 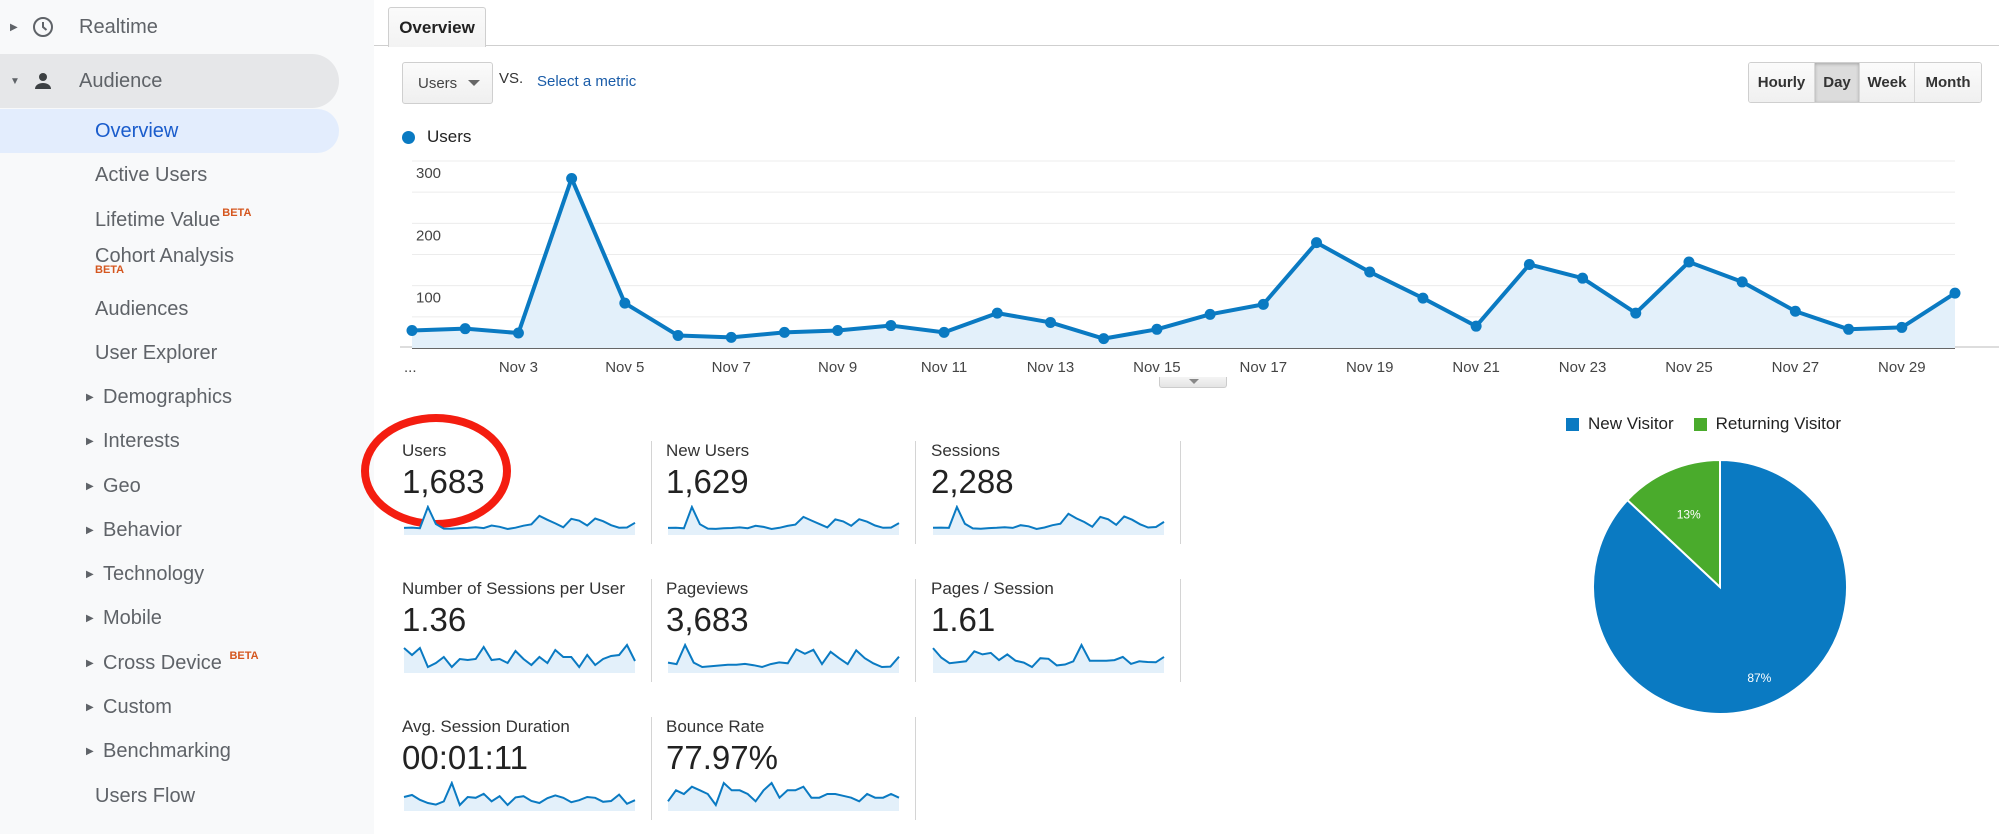 I want to click on metric-tile: New Users 1,629, so click(x=798, y=496).